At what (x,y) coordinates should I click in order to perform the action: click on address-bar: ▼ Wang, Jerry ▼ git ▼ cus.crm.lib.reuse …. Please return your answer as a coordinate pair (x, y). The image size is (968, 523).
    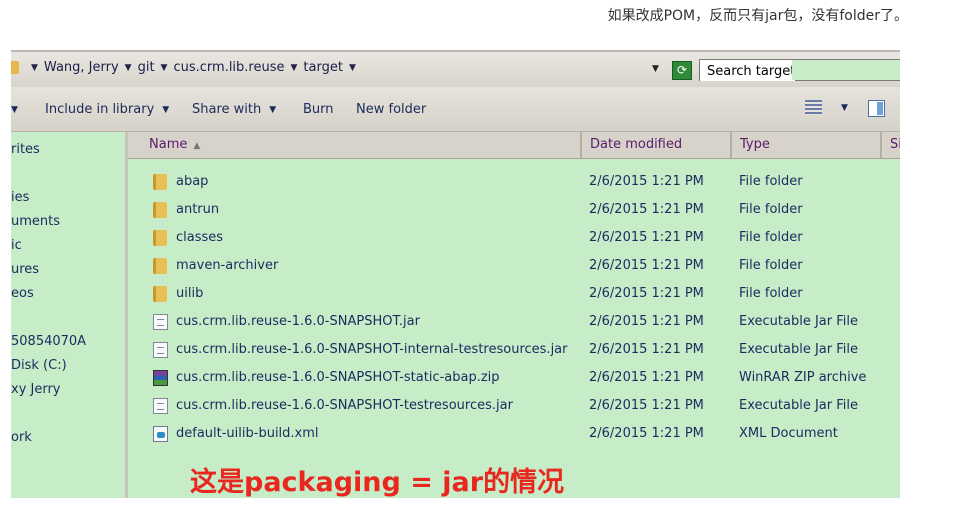
    Looking at the image, I should click on (455, 69).